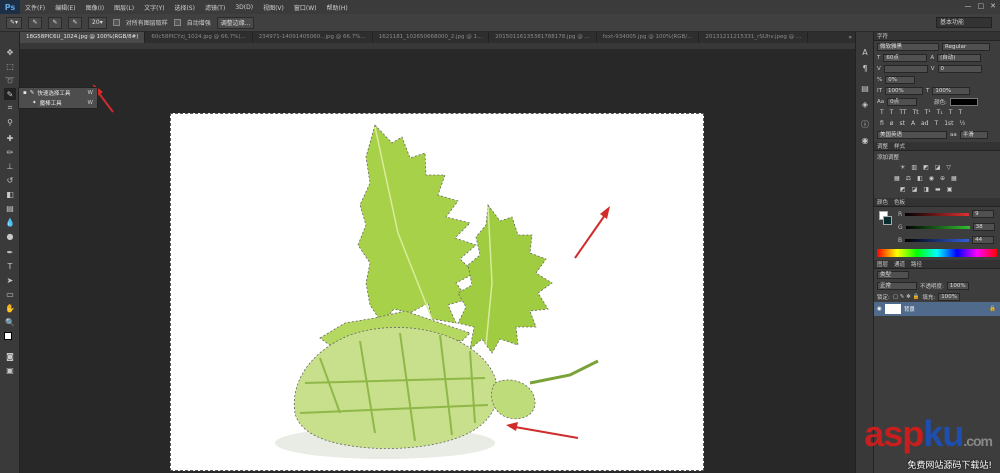  What do you see at coordinates (916, 264) in the screenshot?
I see `tab-paths: 路径` at bounding box center [916, 264].